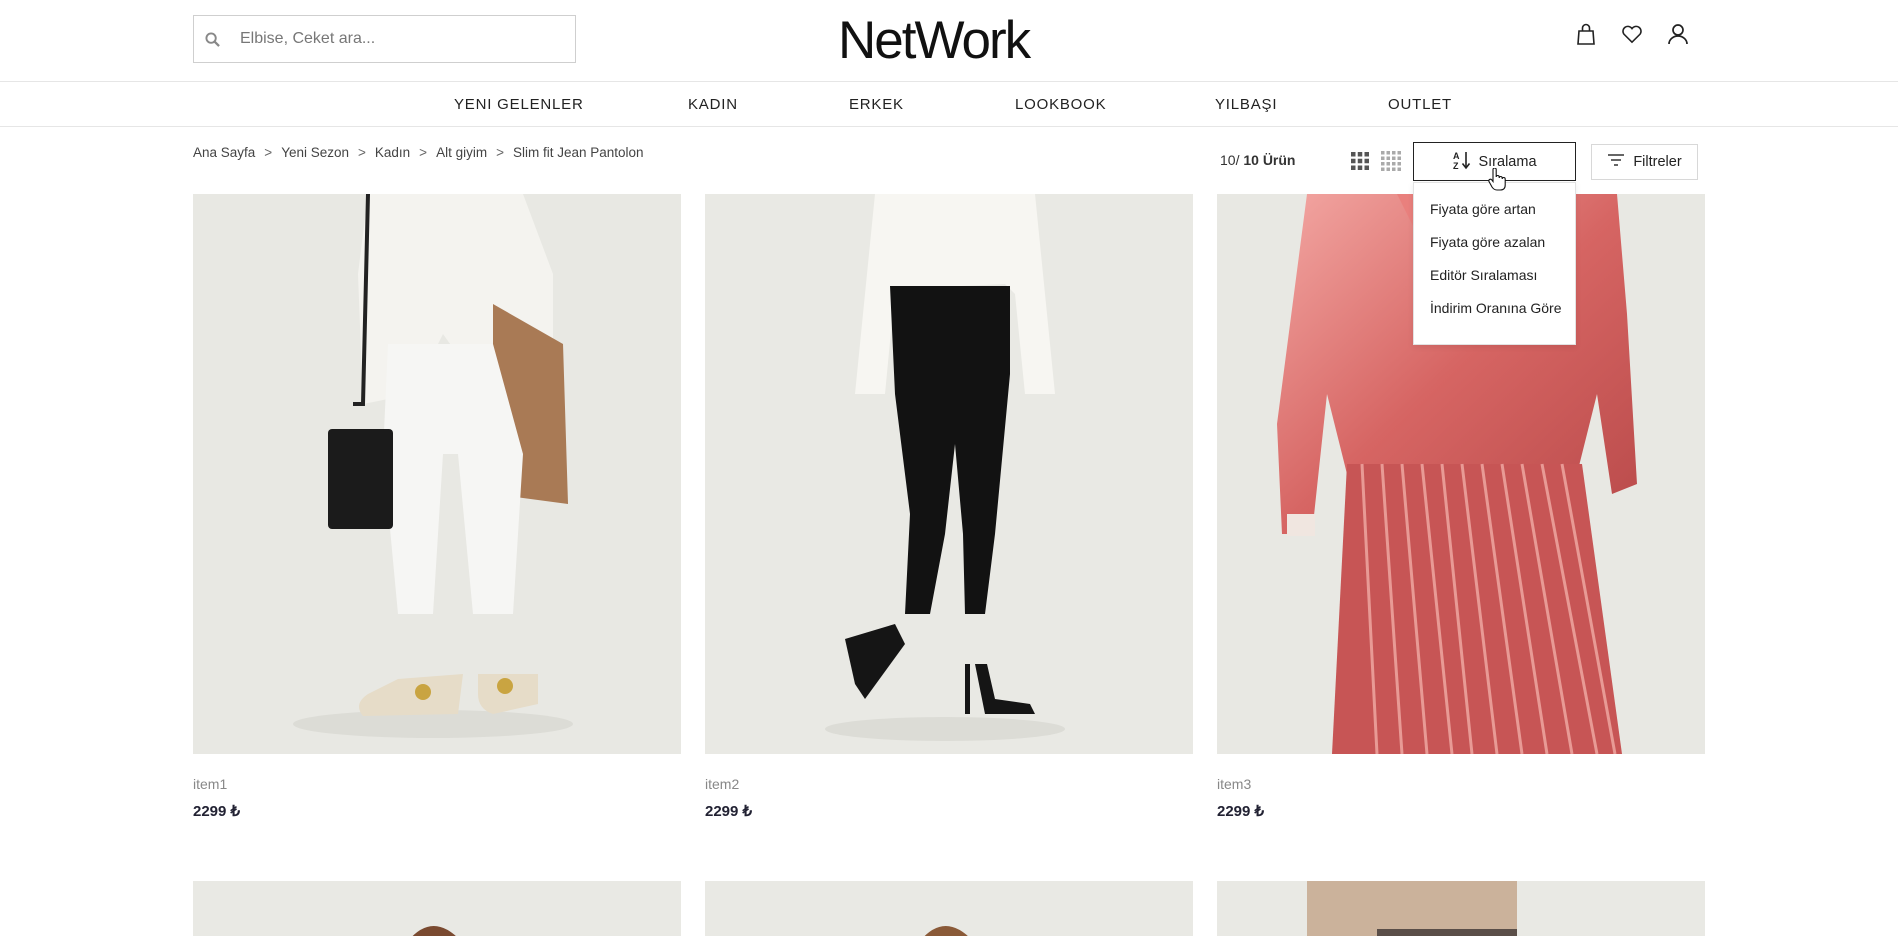 The width and height of the screenshot is (1898, 936). What do you see at coordinates (1420, 104) in the screenshot?
I see `nav-item-outlet: OUTLET` at bounding box center [1420, 104].